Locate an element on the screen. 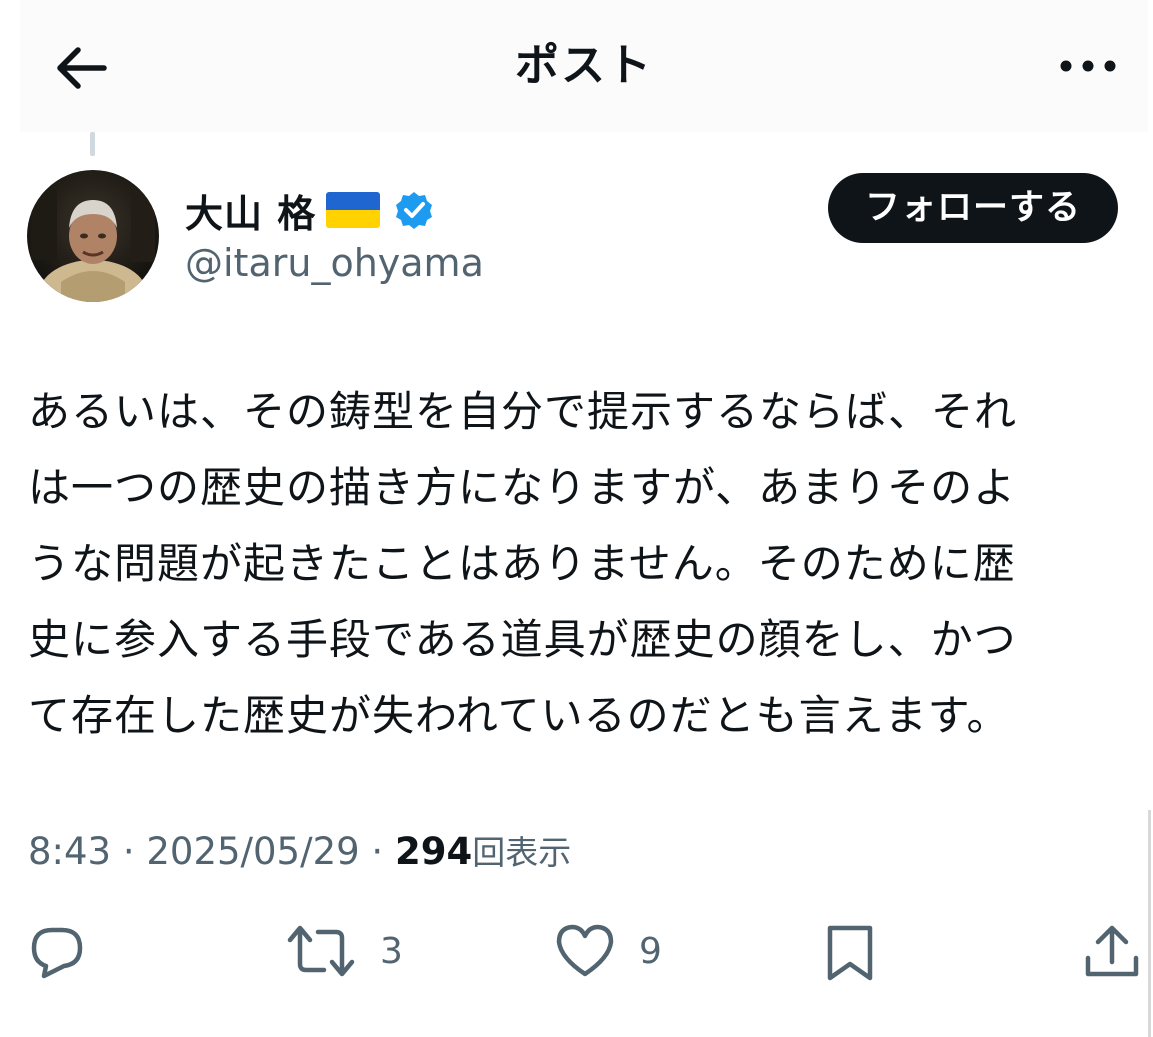 Image resolution: width=1153 pixels, height=1037 pixels. post-text-line: 史に参入する手段である道具が歴史の顔をし、かつ is located at coordinates (522, 639).